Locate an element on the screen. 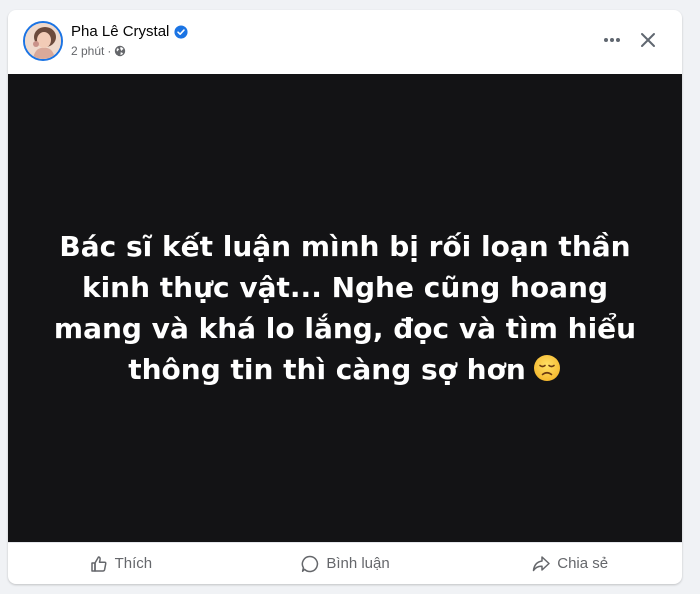  avatar is located at coordinates (43, 41).